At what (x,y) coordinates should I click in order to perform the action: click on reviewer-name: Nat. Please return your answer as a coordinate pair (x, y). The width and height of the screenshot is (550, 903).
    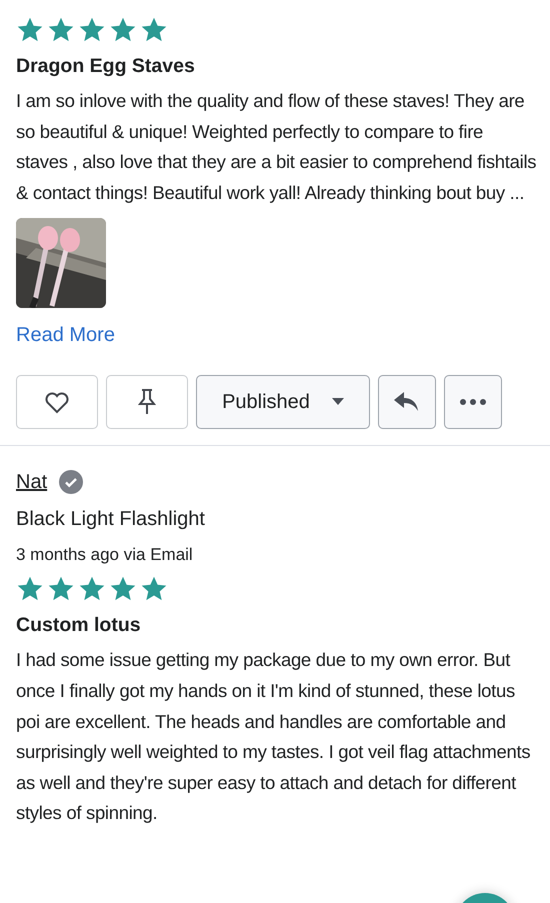
    Looking at the image, I should click on (32, 482).